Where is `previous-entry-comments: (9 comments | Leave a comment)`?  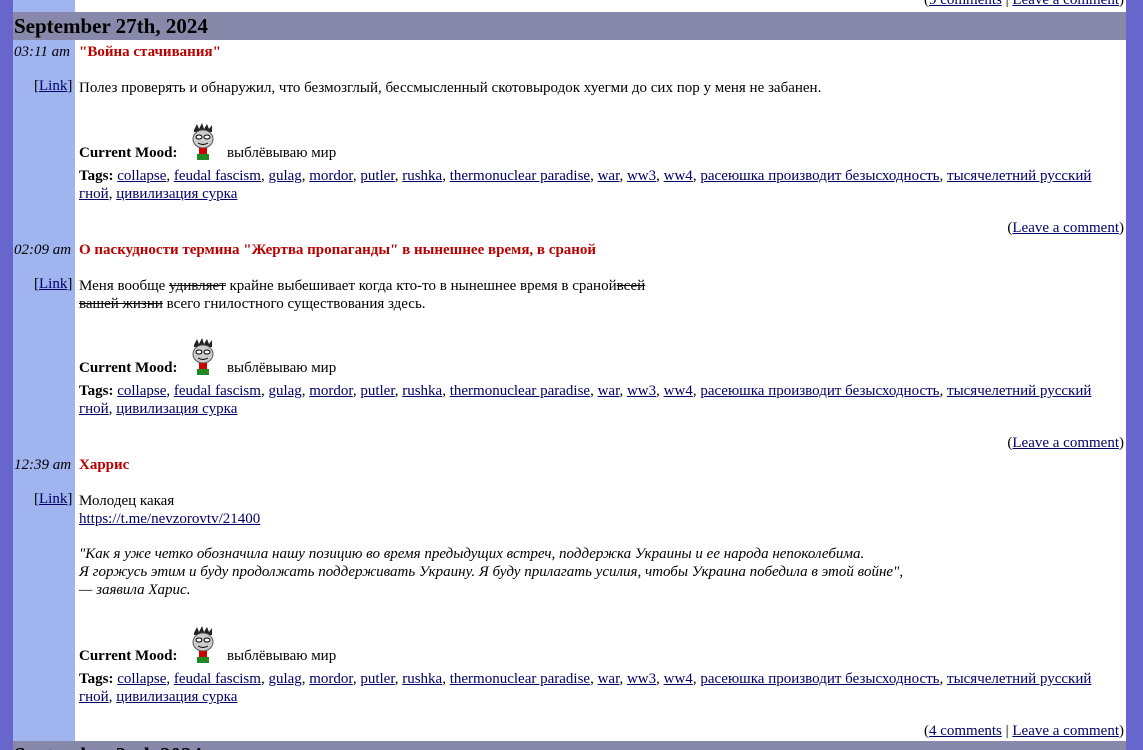 previous-entry-comments: (9 comments | Leave a comment) is located at coordinates (1024, 4).